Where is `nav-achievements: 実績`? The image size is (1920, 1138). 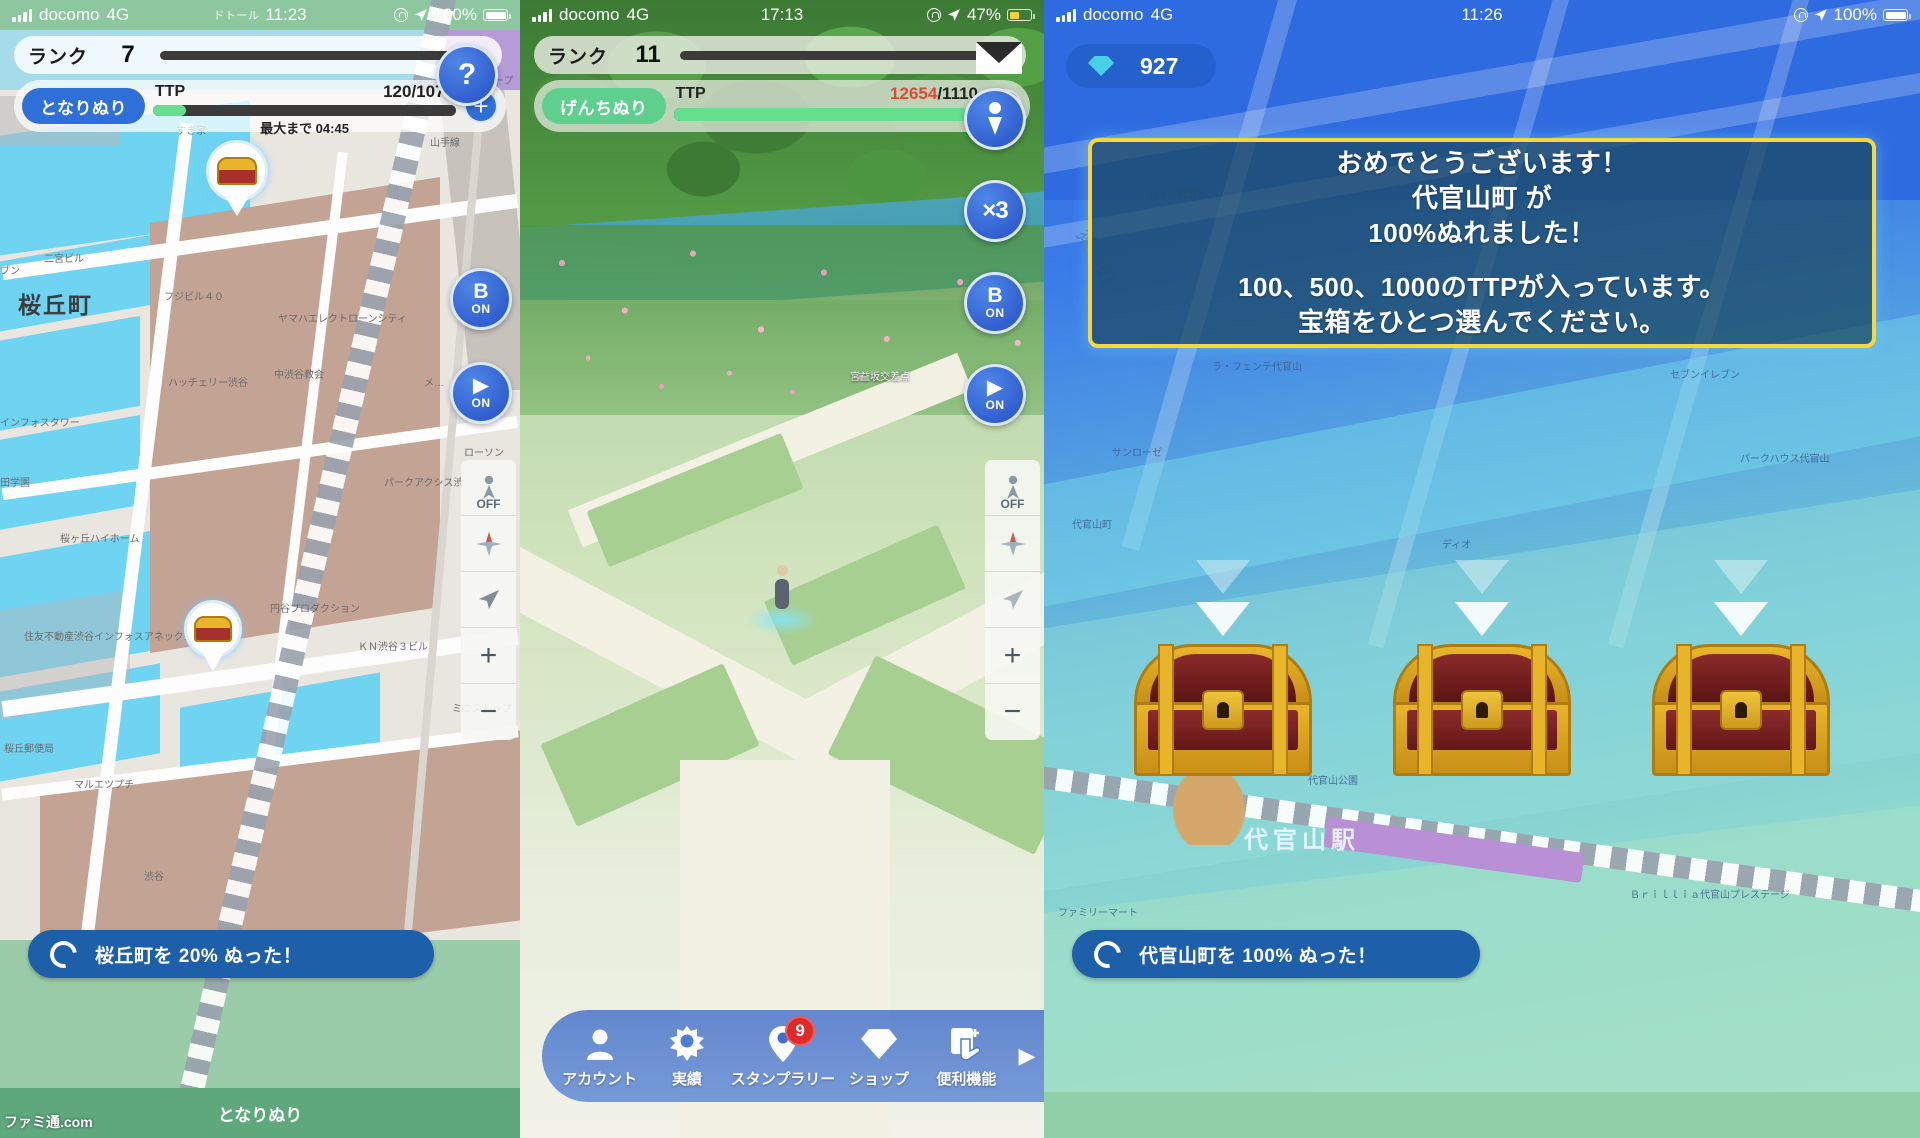 nav-achievements: 実績 is located at coordinates (686, 1056).